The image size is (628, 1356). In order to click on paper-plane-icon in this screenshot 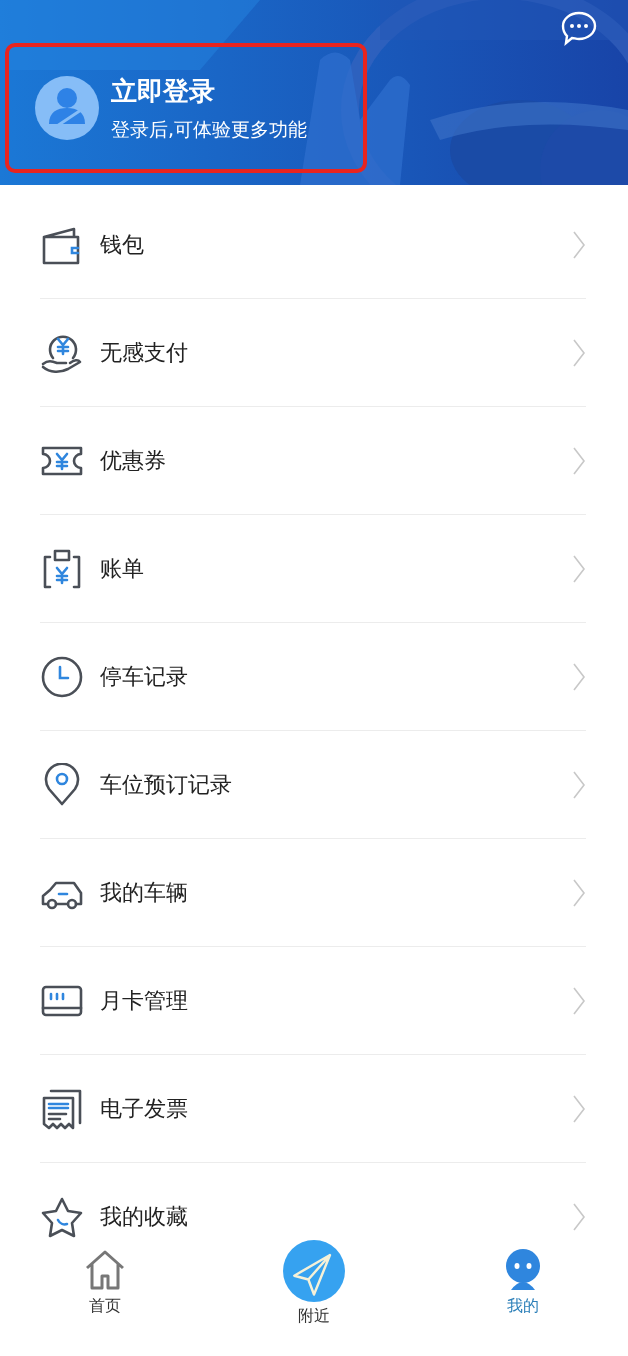, I will do `click(314, 1271)`.